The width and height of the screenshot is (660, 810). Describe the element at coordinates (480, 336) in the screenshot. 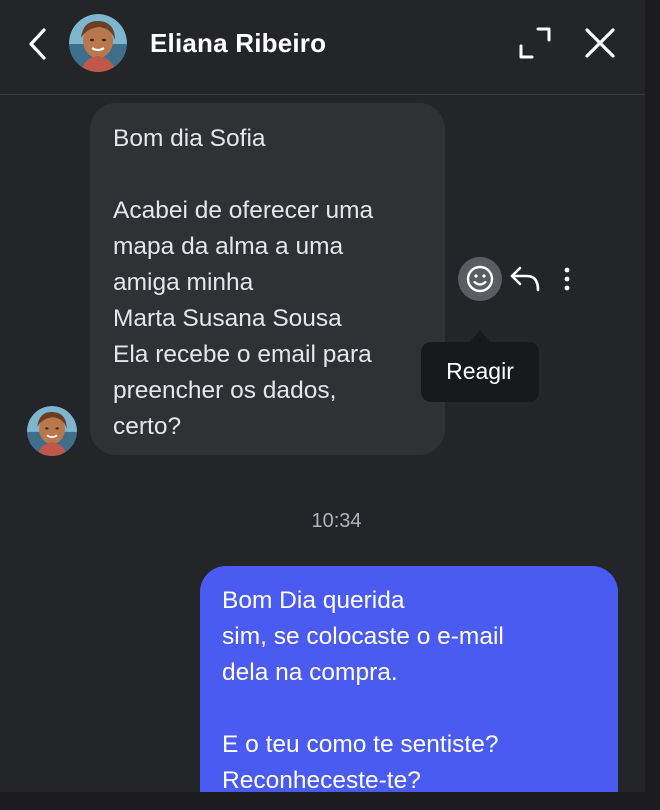

I see `tooltip-arrow` at that location.